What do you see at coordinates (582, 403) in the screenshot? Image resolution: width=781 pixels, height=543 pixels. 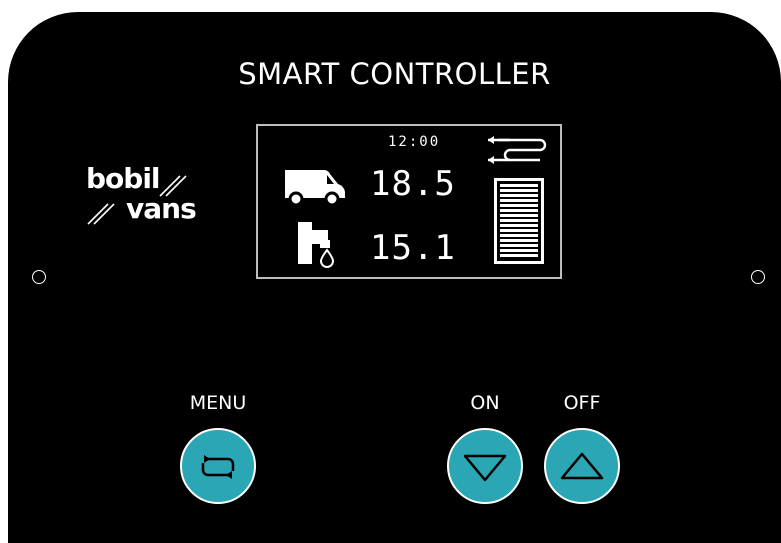 I see `off-button-label: OFF` at bounding box center [582, 403].